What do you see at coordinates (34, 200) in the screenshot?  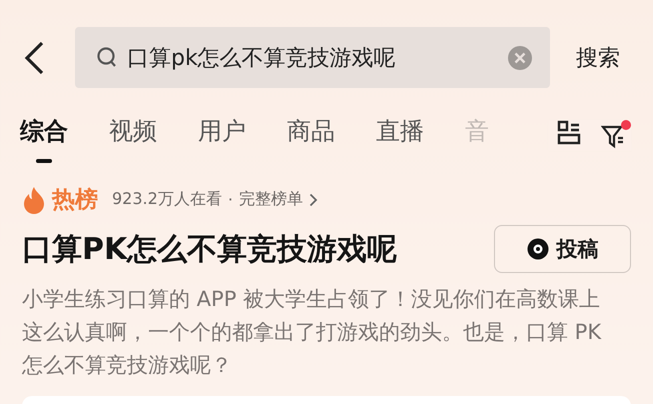 I see `flame-icon` at bounding box center [34, 200].